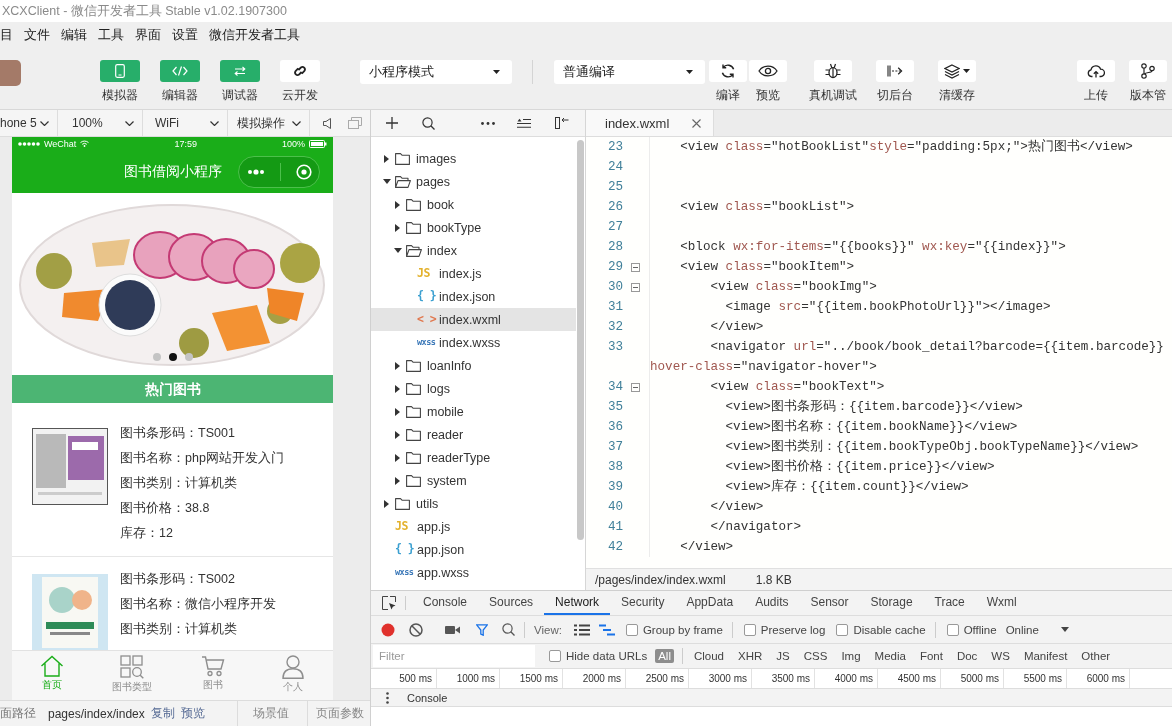  What do you see at coordinates (643, 603) in the screenshot?
I see `devtools-tab: Security` at bounding box center [643, 603].